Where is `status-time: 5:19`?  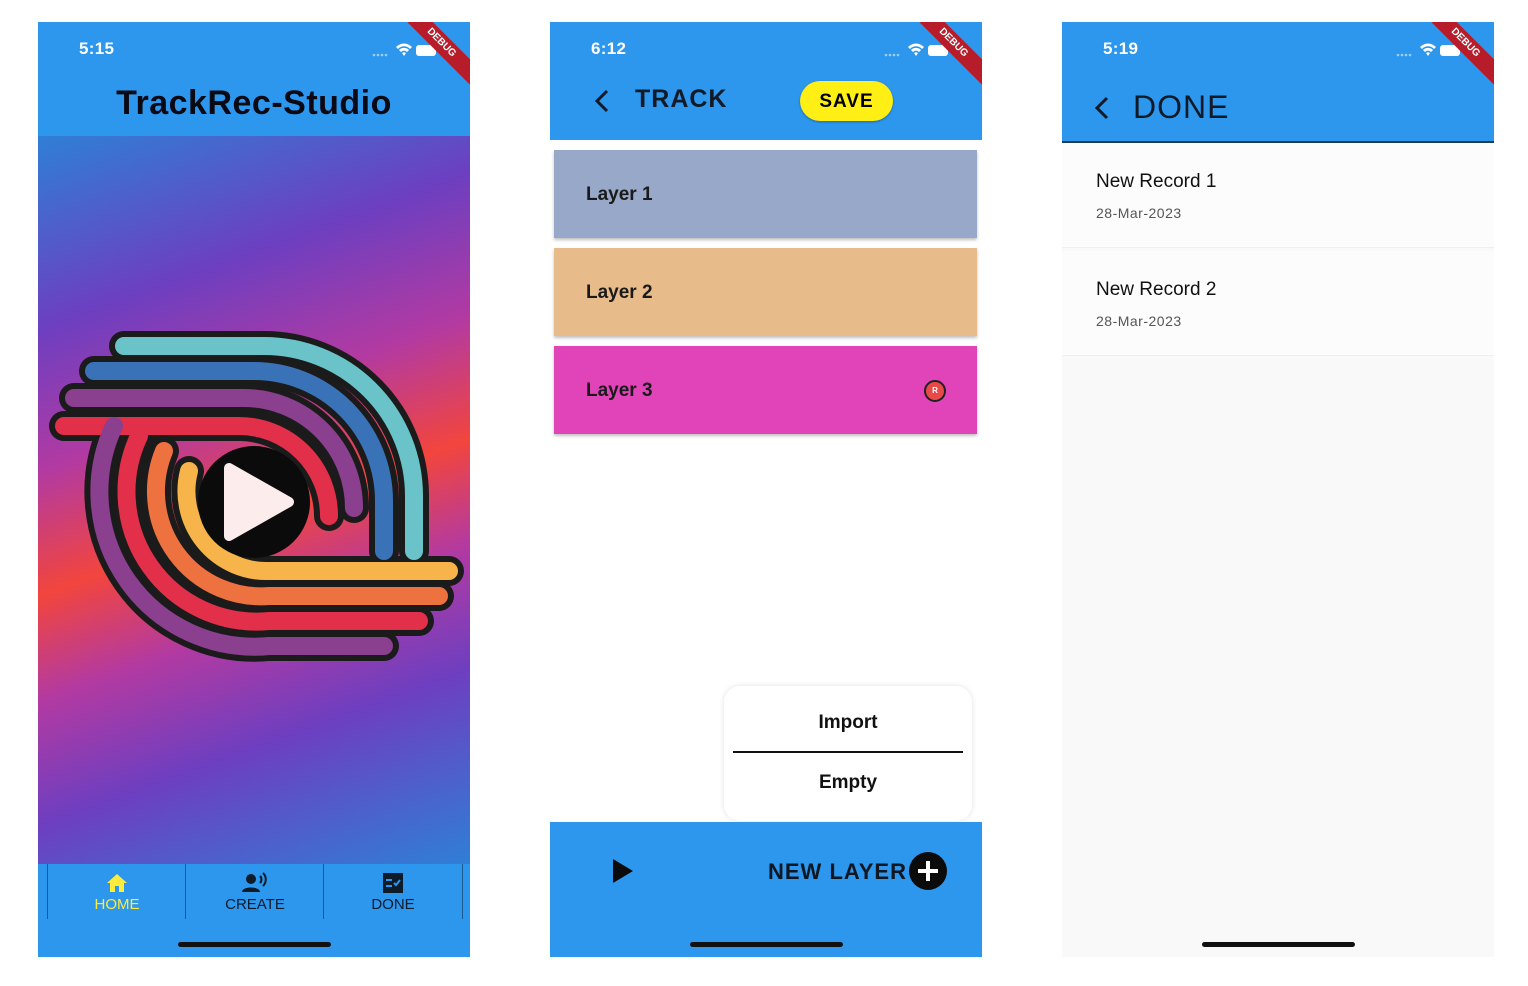
status-time: 5:19 is located at coordinates (1121, 48).